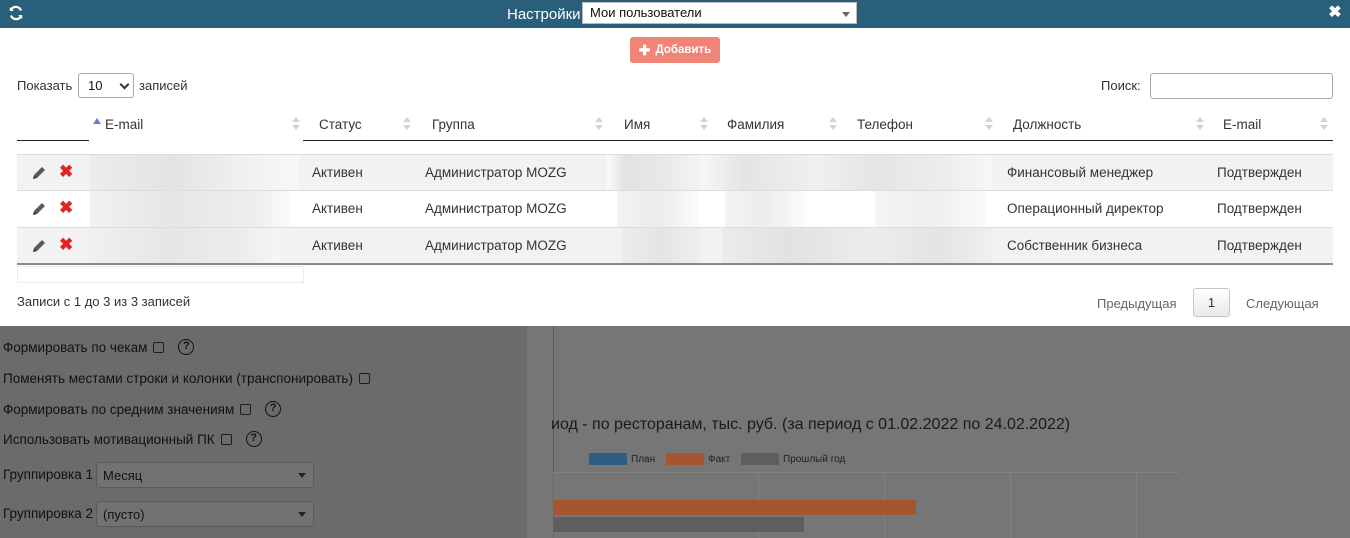 Image resolution: width=1350 pixels, height=538 pixels. What do you see at coordinates (760, 459) in the screenshot?
I see `legend-last-year-swatch` at bounding box center [760, 459].